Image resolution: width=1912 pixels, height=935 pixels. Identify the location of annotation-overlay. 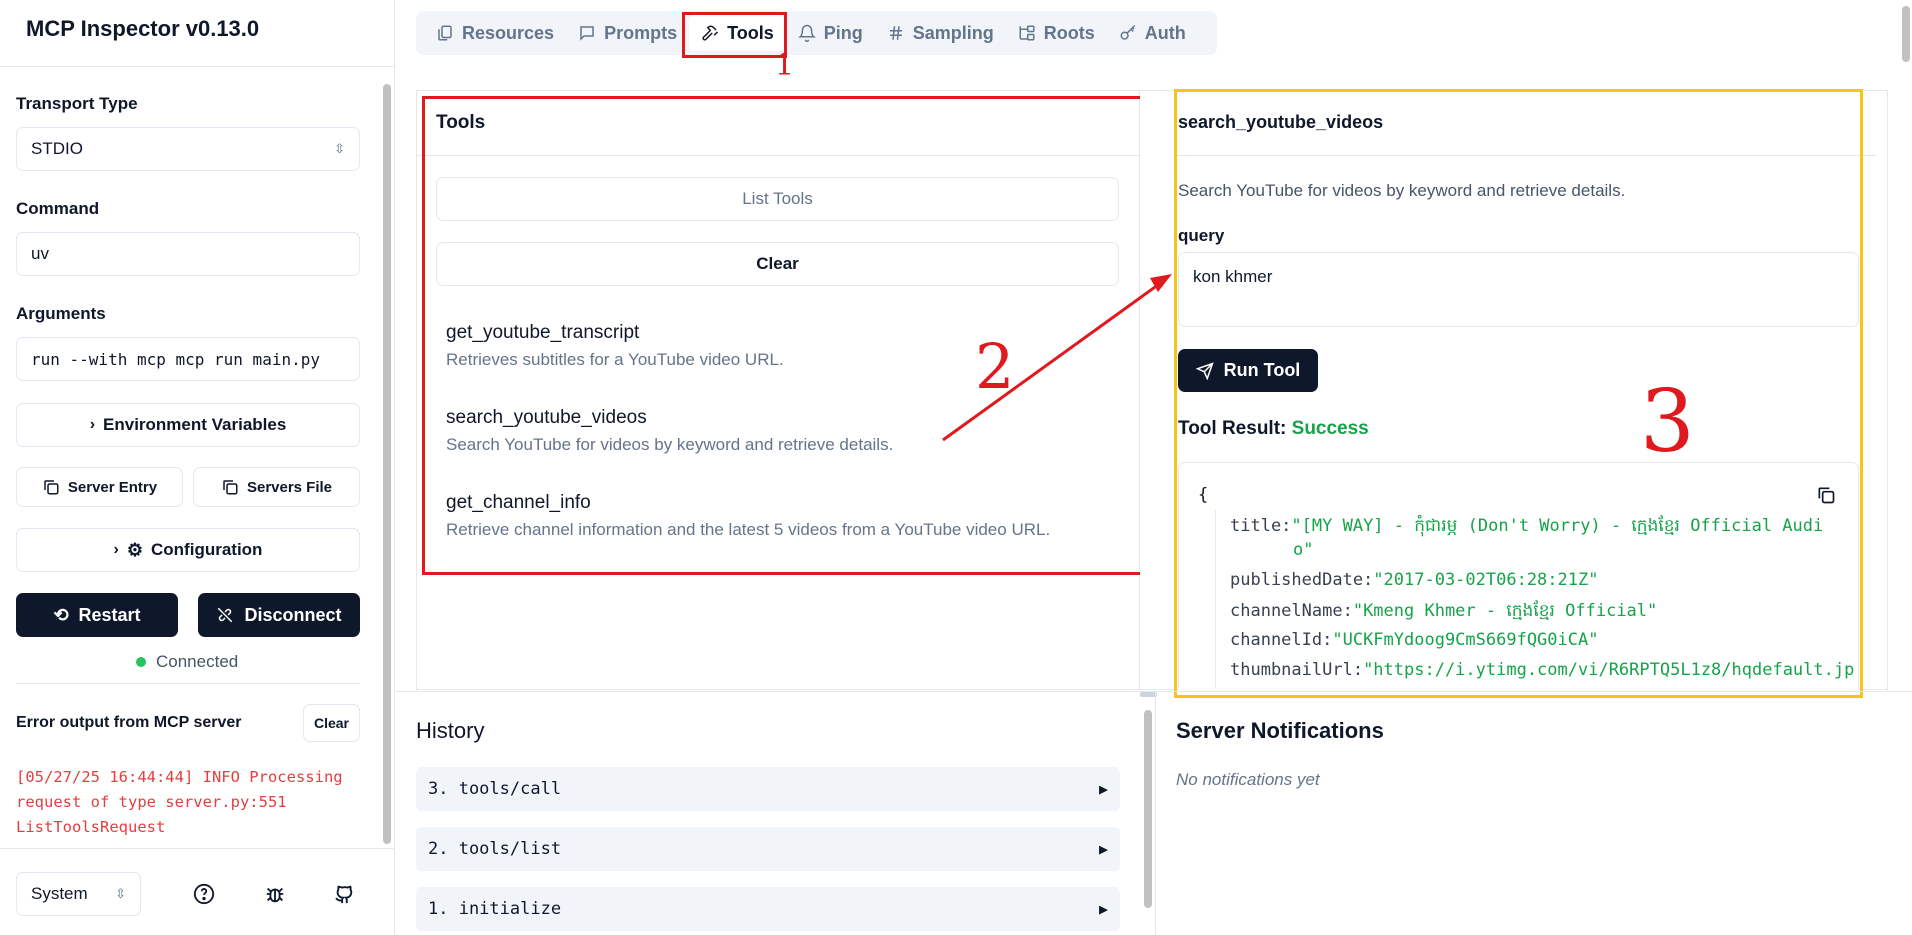
(1057, 358).